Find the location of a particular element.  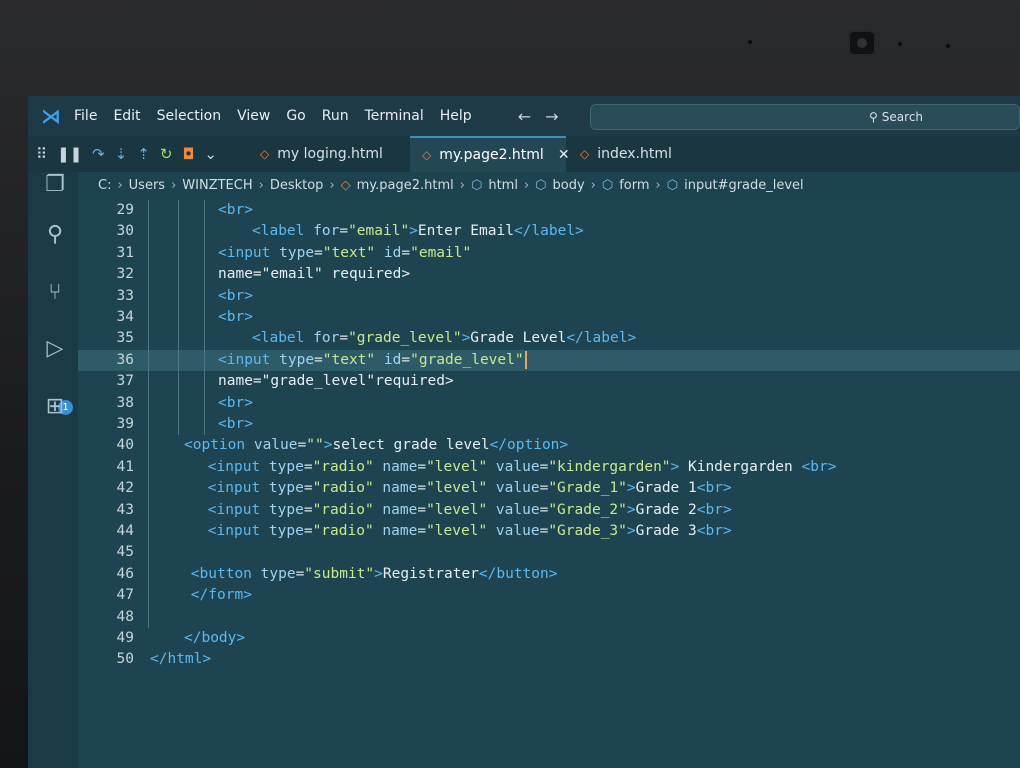

step-over-icon: ↷ is located at coordinates (98, 154).